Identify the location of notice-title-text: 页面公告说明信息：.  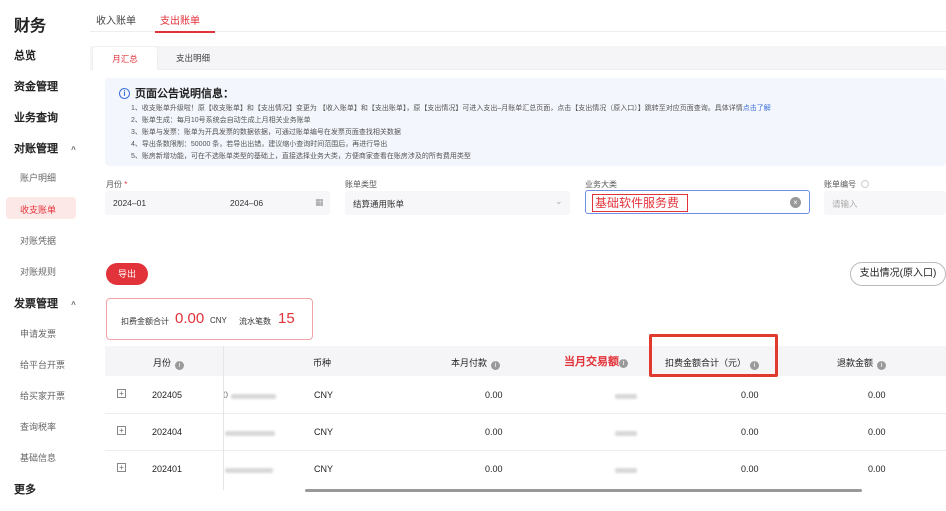
(184, 94).